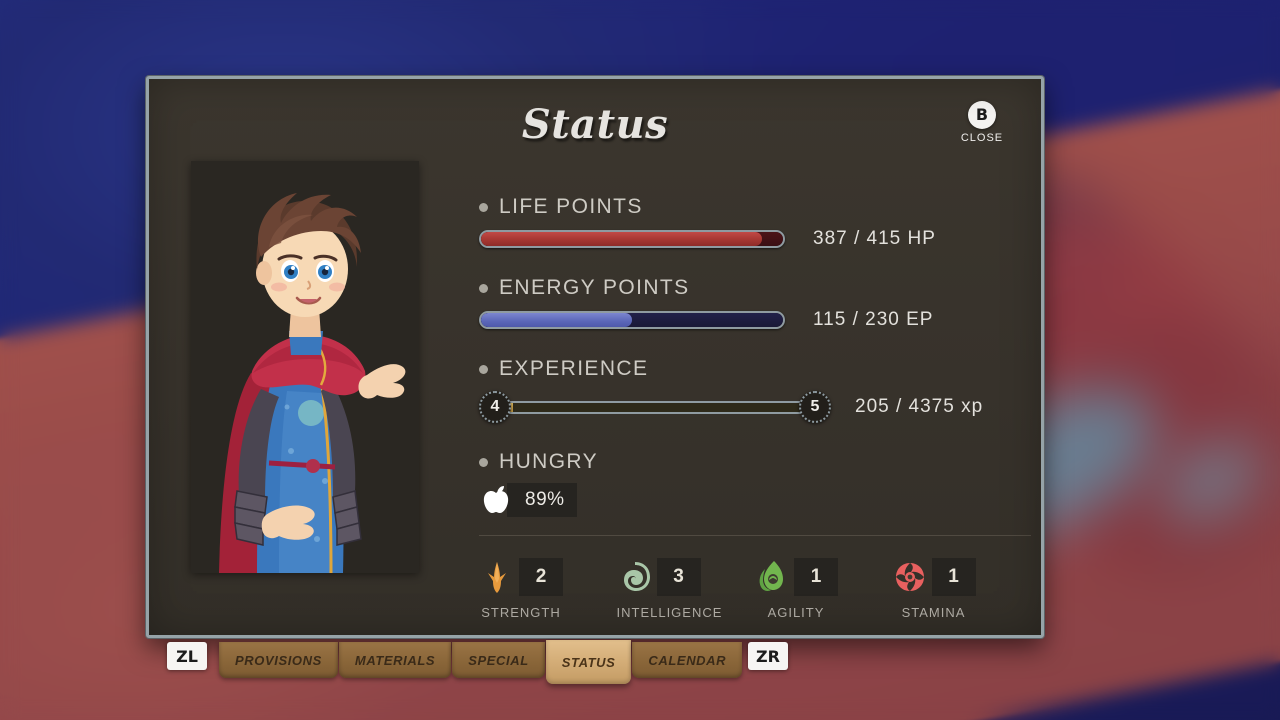 The height and width of the screenshot is (720, 1280). Describe the element at coordinates (740, 500) in the screenshot. I see `hungry-row: 89%` at that location.